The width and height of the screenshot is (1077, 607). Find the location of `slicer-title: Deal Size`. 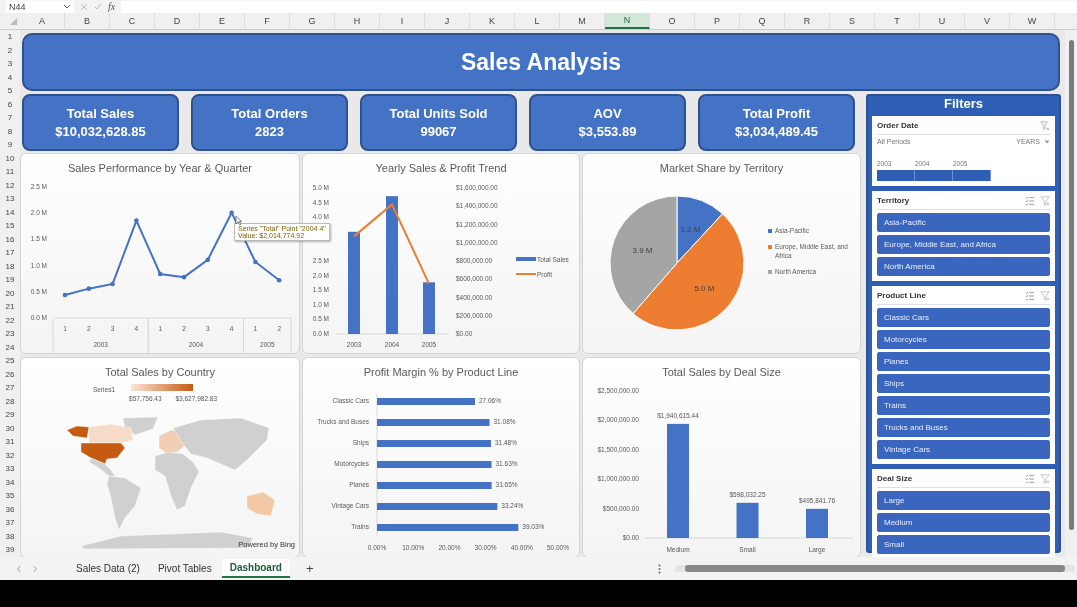

slicer-title: Deal Size is located at coordinates (895, 478).